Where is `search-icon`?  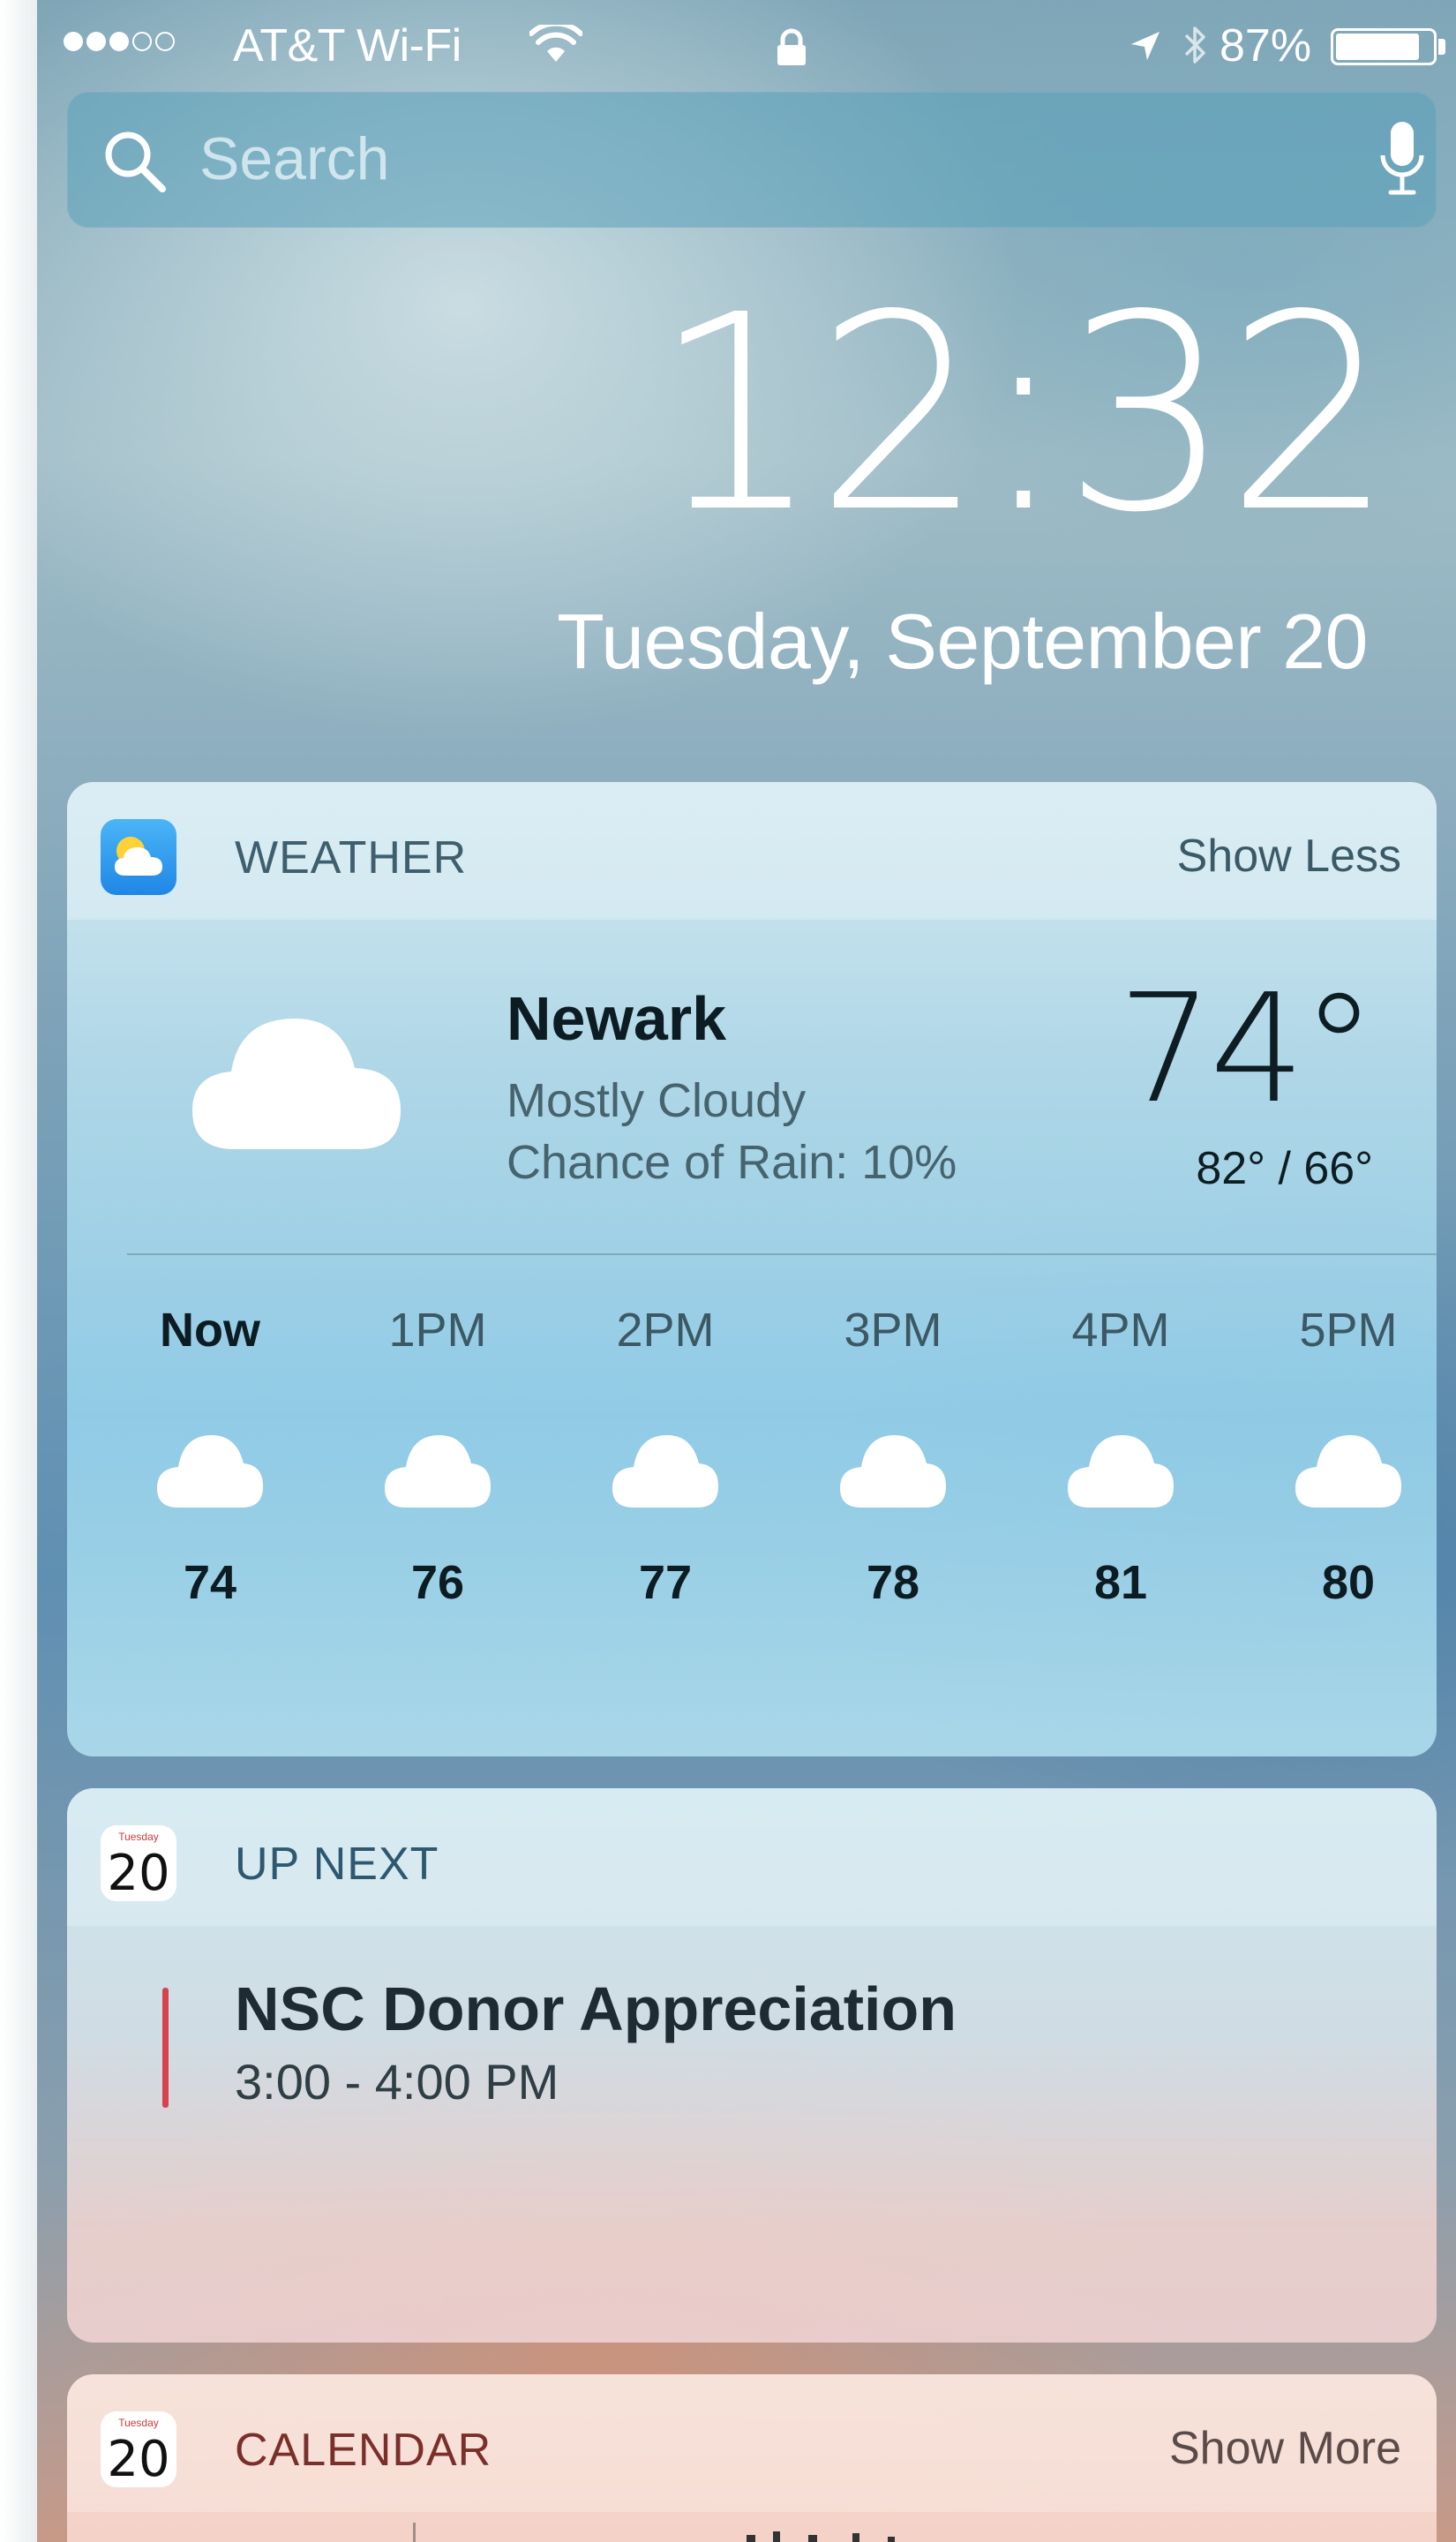 search-icon is located at coordinates (135, 162).